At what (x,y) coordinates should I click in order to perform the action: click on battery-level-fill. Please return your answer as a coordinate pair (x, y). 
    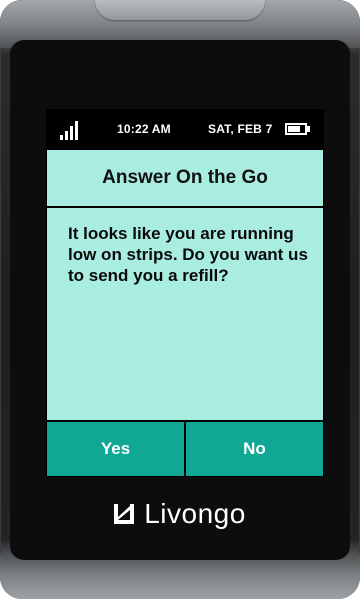
    Looking at the image, I should click on (294, 129).